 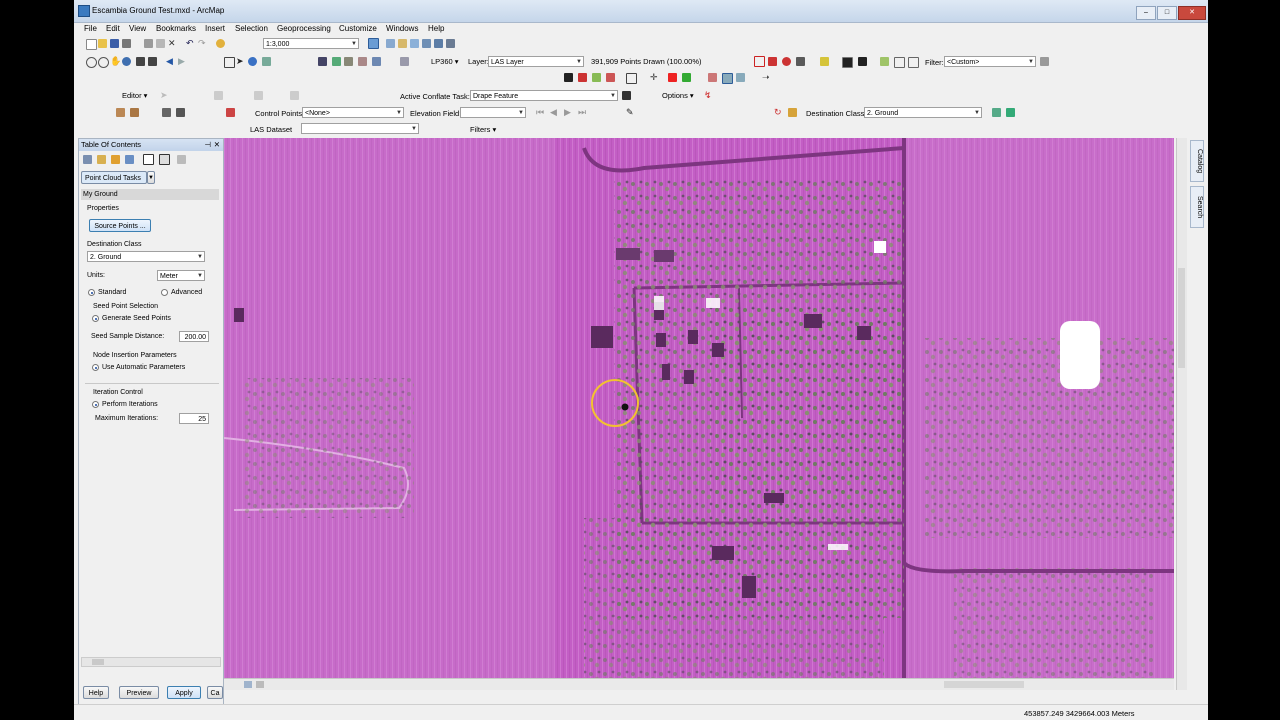 I want to click on stop-icon, so click(x=786, y=61).